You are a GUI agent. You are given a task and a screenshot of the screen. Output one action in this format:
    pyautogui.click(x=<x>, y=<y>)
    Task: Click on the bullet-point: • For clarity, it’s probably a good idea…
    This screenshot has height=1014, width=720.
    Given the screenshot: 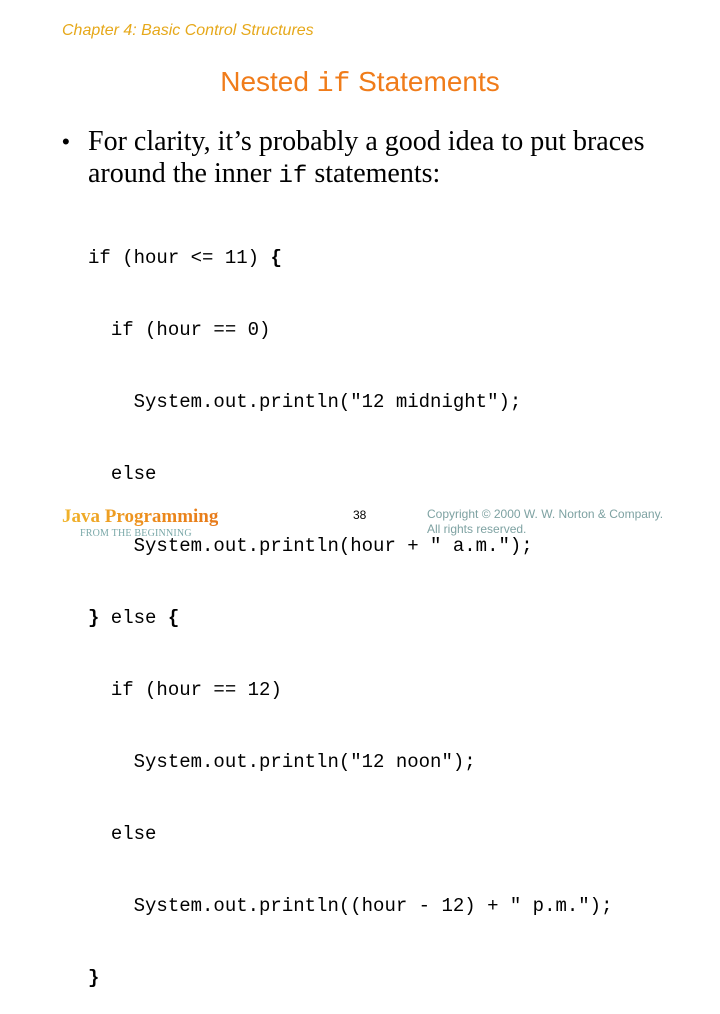 What is the action you would take?
    pyautogui.click(x=372, y=159)
    